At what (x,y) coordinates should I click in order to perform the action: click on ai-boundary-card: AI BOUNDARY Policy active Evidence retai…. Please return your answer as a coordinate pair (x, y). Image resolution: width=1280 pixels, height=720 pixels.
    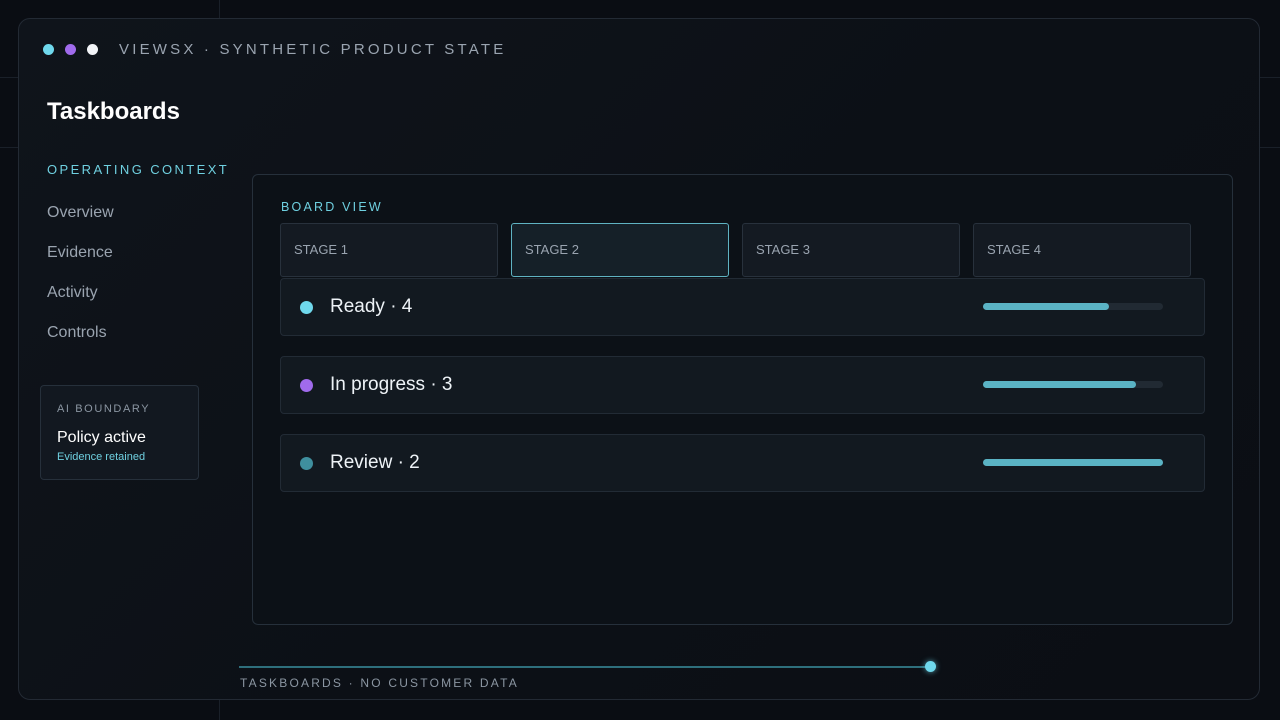
    Looking at the image, I should click on (119, 432).